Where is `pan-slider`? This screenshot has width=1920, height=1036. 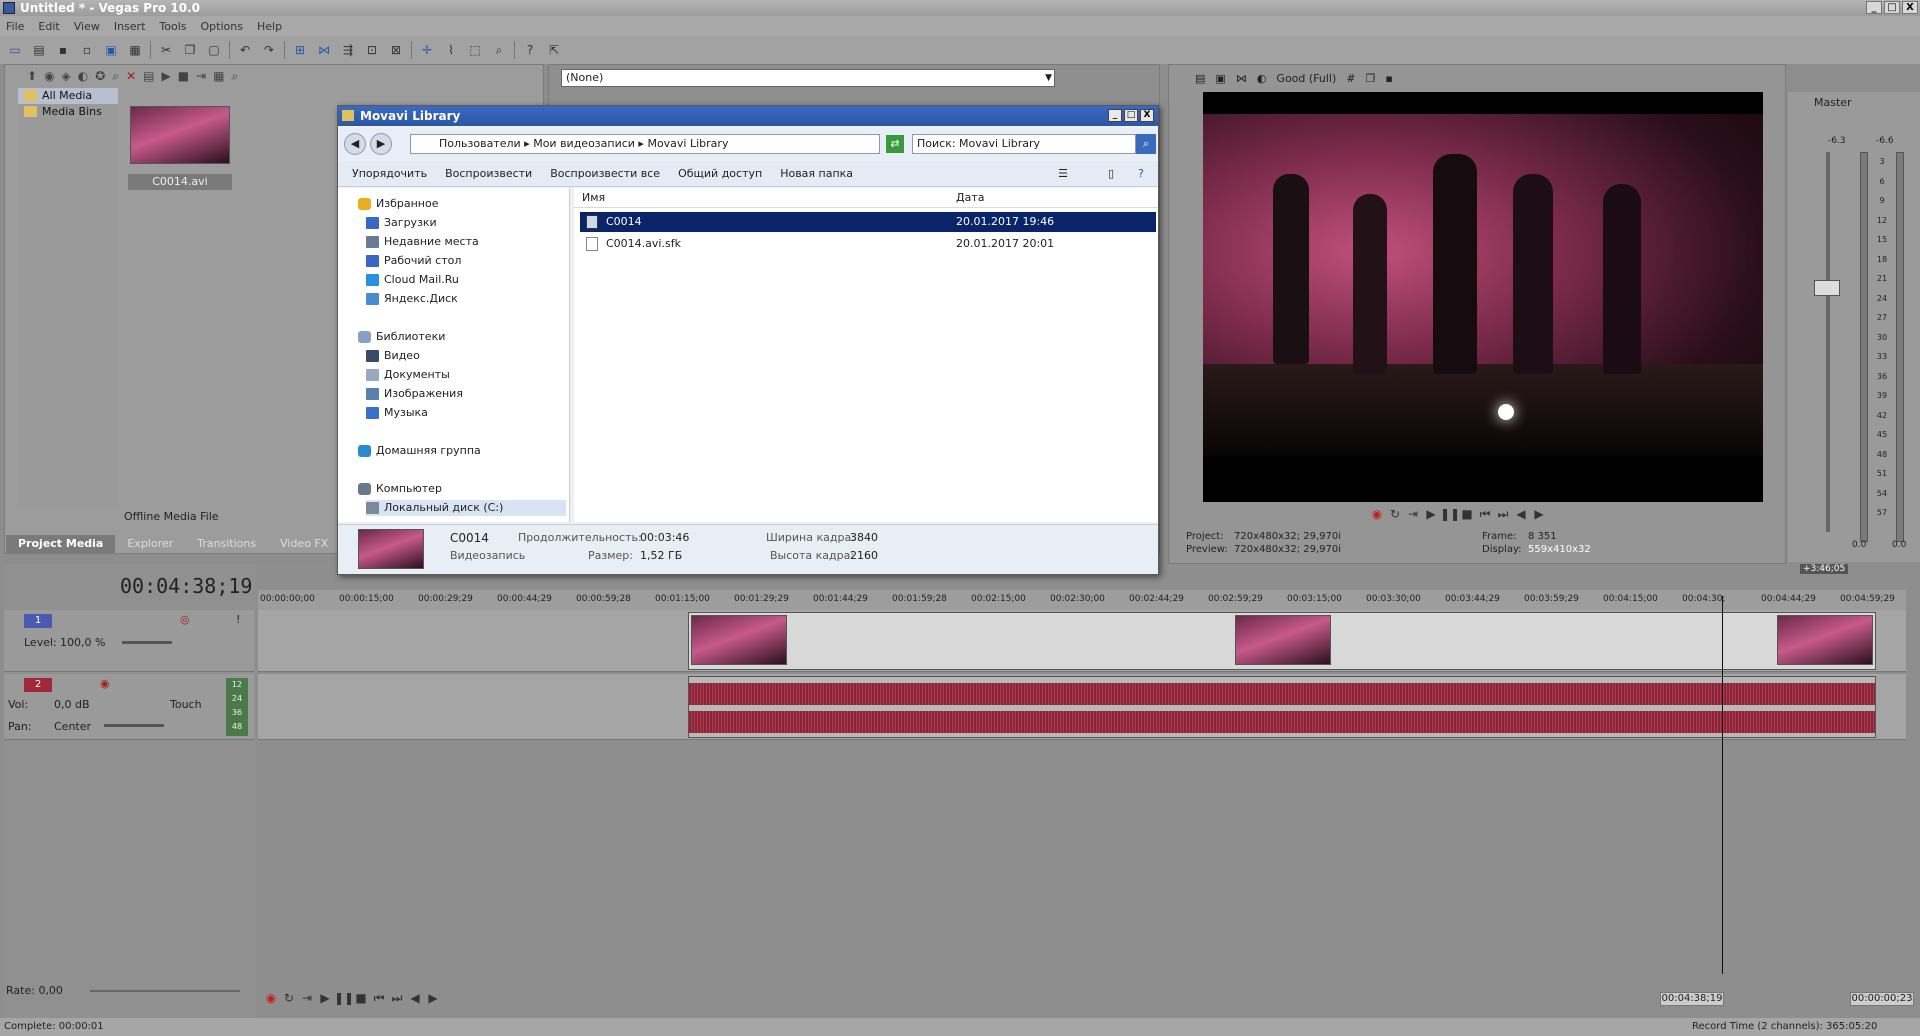
pan-slider is located at coordinates (134, 725).